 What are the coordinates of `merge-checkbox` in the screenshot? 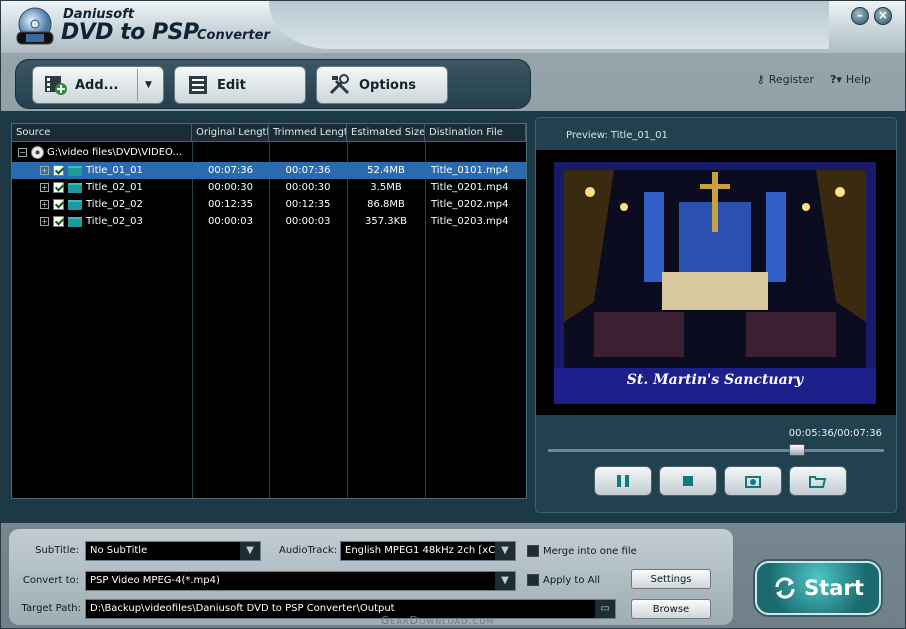 It's located at (533, 551).